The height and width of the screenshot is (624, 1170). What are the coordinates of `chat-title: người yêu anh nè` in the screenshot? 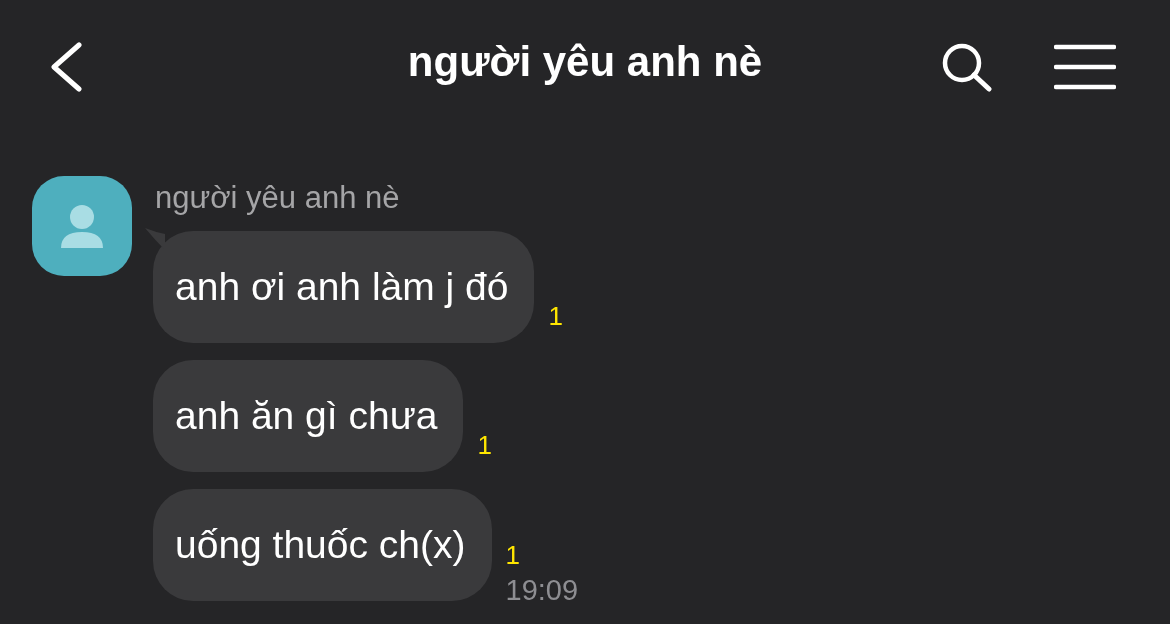 It's located at (585, 62).